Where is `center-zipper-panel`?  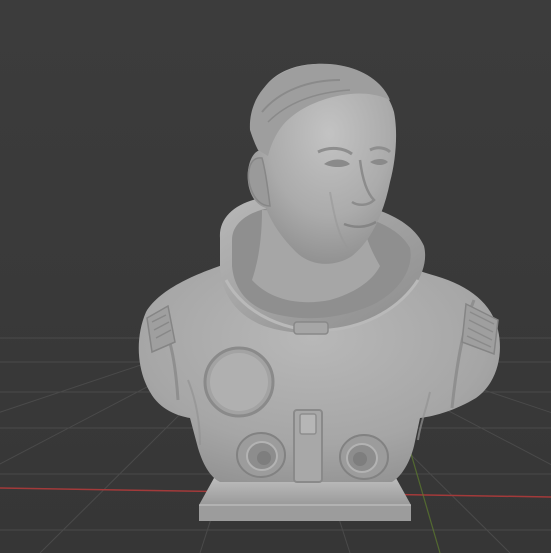
center-zipper-panel is located at coordinates (308, 446).